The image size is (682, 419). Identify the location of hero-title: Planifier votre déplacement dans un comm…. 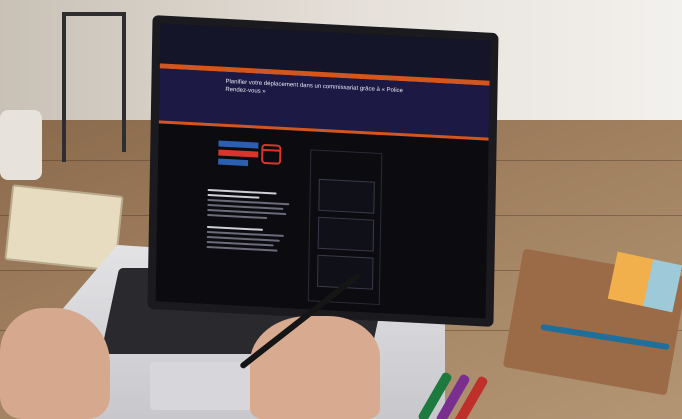
(314, 86).